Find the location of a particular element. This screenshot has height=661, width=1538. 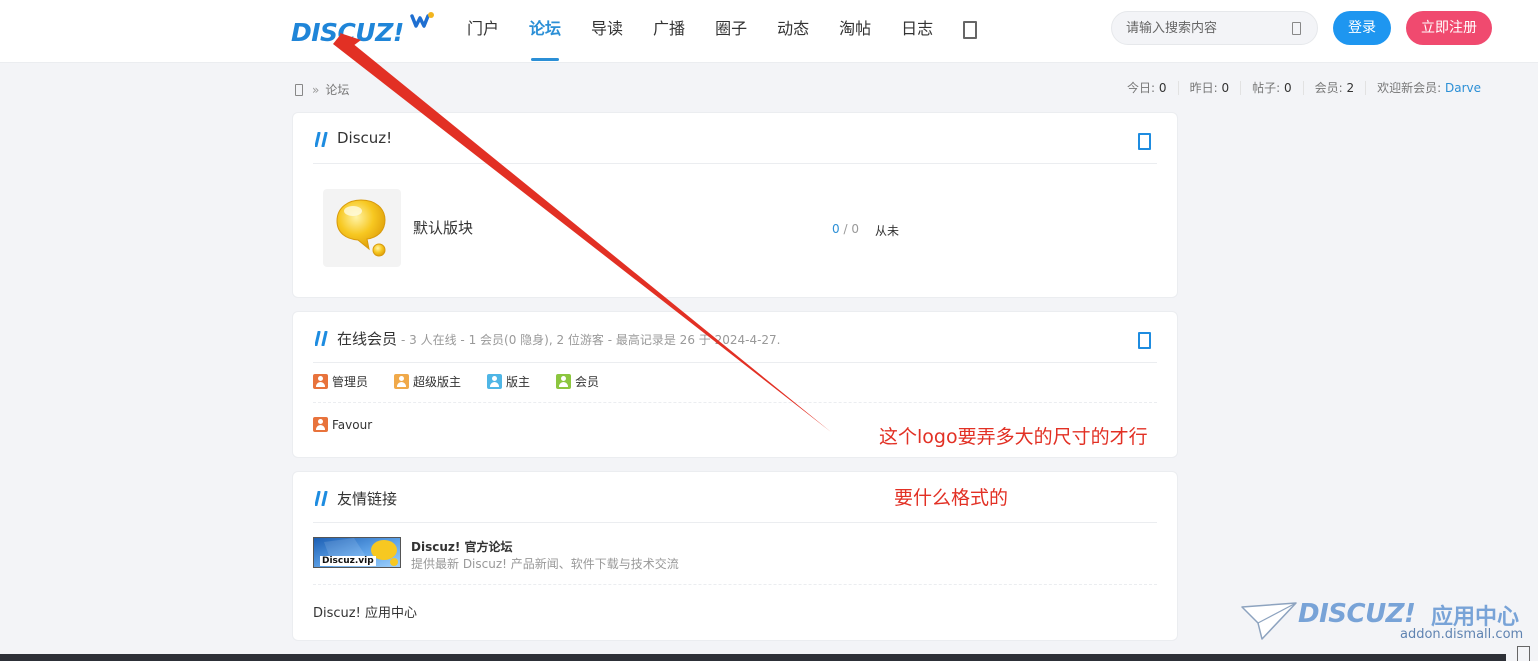

paper-plane-icon is located at coordinates (1269, 621).